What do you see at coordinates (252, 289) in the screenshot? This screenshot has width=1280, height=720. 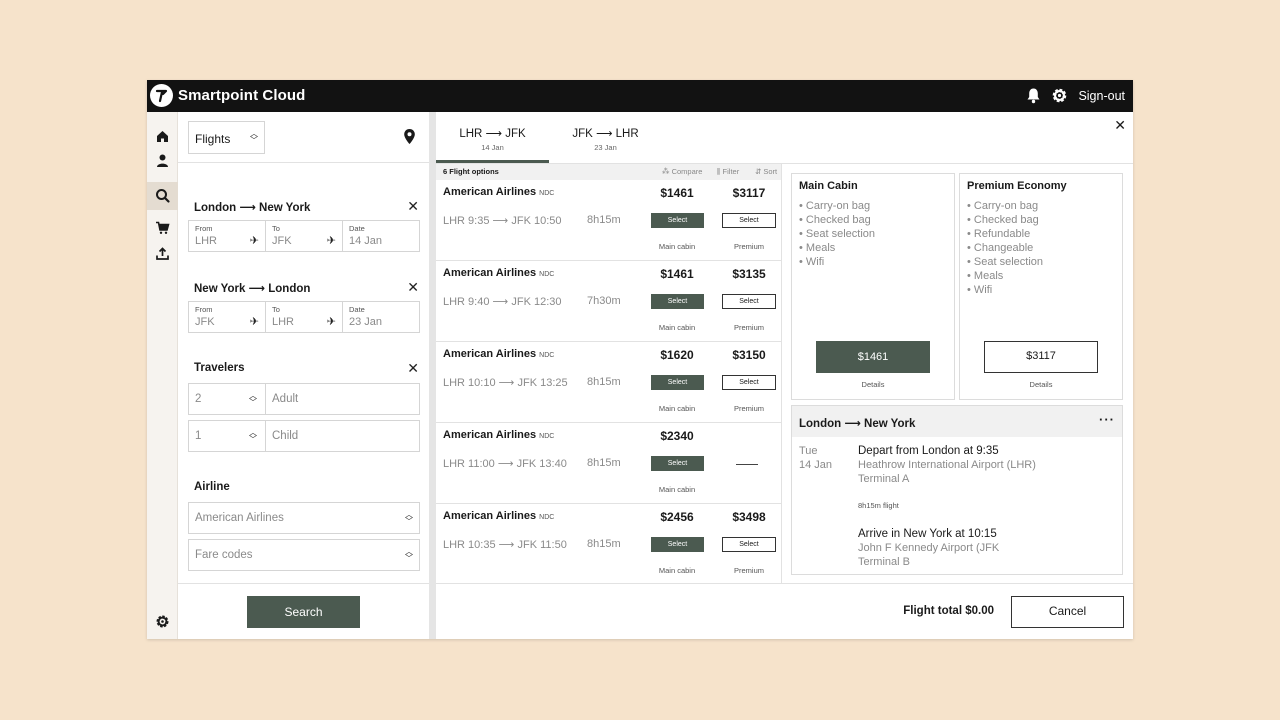 I see `leg2-title: New York ⟶ London` at bounding box center [252, 289].